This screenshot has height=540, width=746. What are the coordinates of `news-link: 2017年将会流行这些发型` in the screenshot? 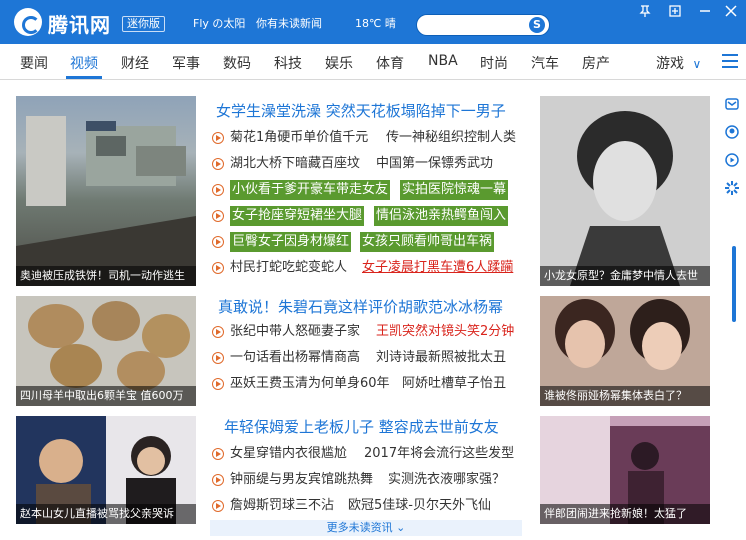 It's located at (439, 454).